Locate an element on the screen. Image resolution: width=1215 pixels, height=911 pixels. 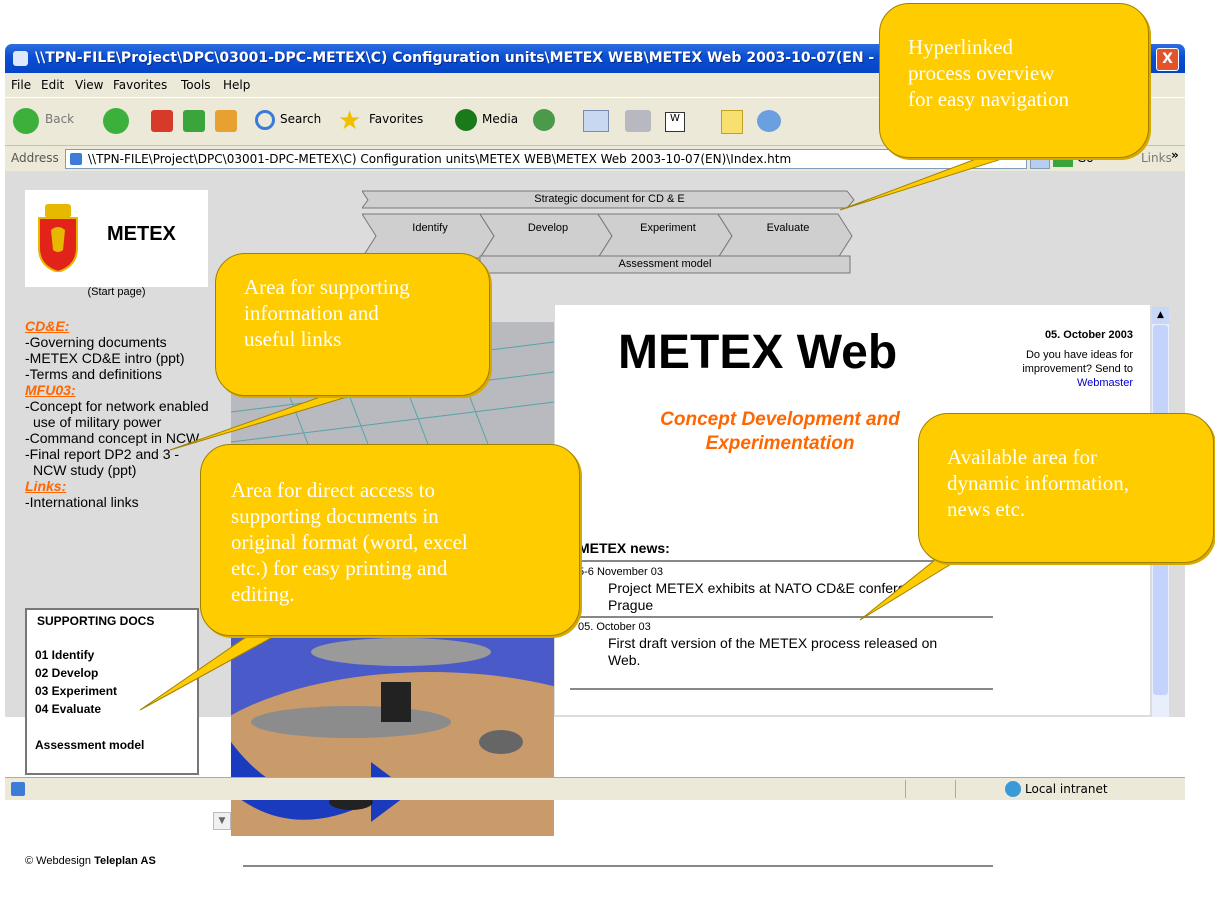
callout-text: news etc. is located at coordinates (986, 509).